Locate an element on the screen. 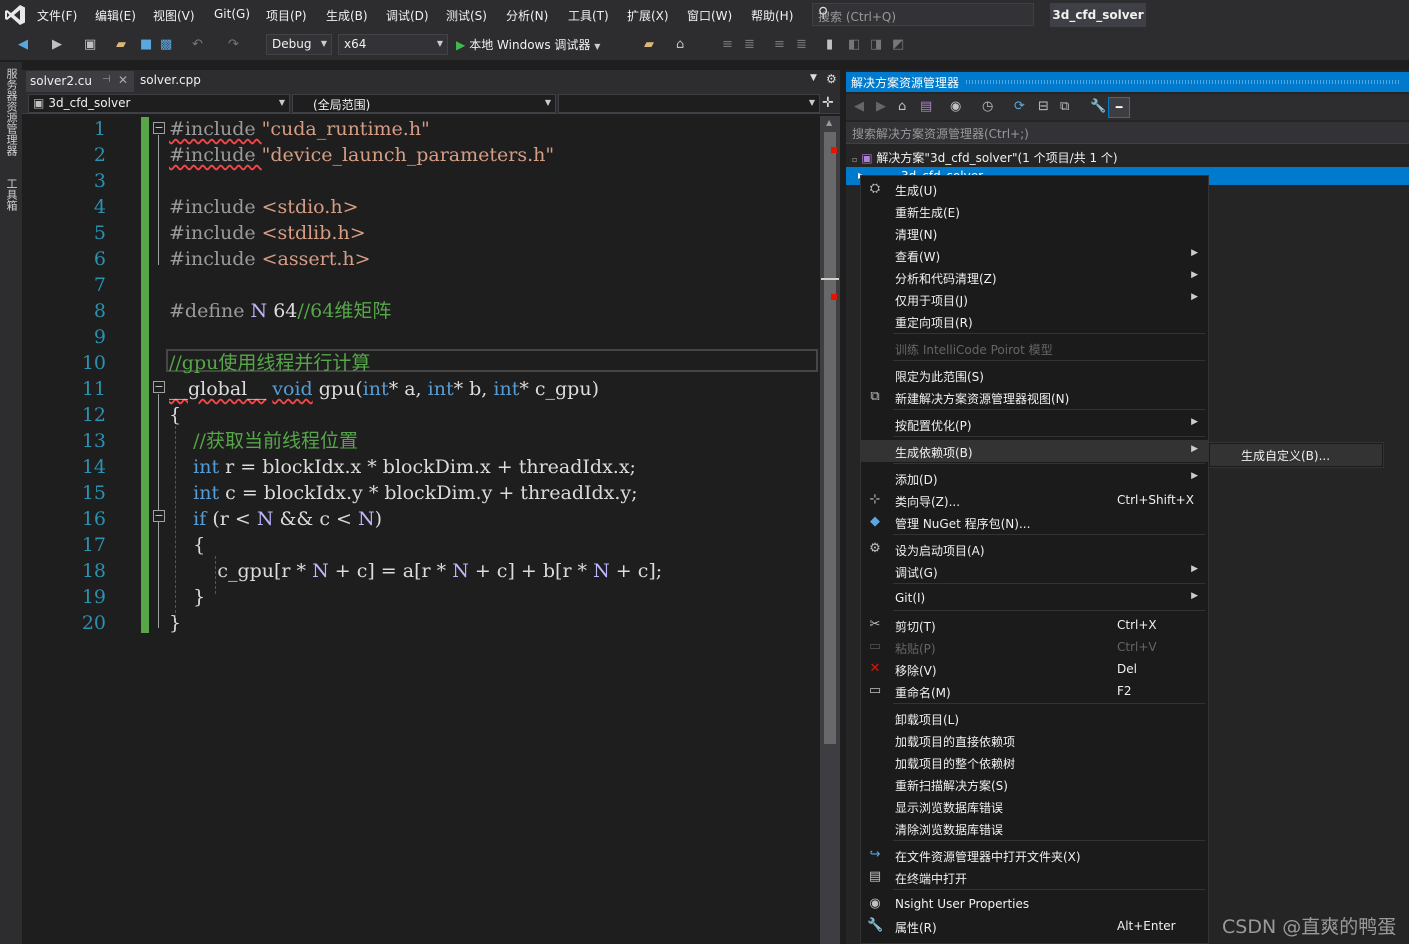 The image size is (1409, 944). toolbox-tab: 工具箱 is located at coordinates (11, 194).